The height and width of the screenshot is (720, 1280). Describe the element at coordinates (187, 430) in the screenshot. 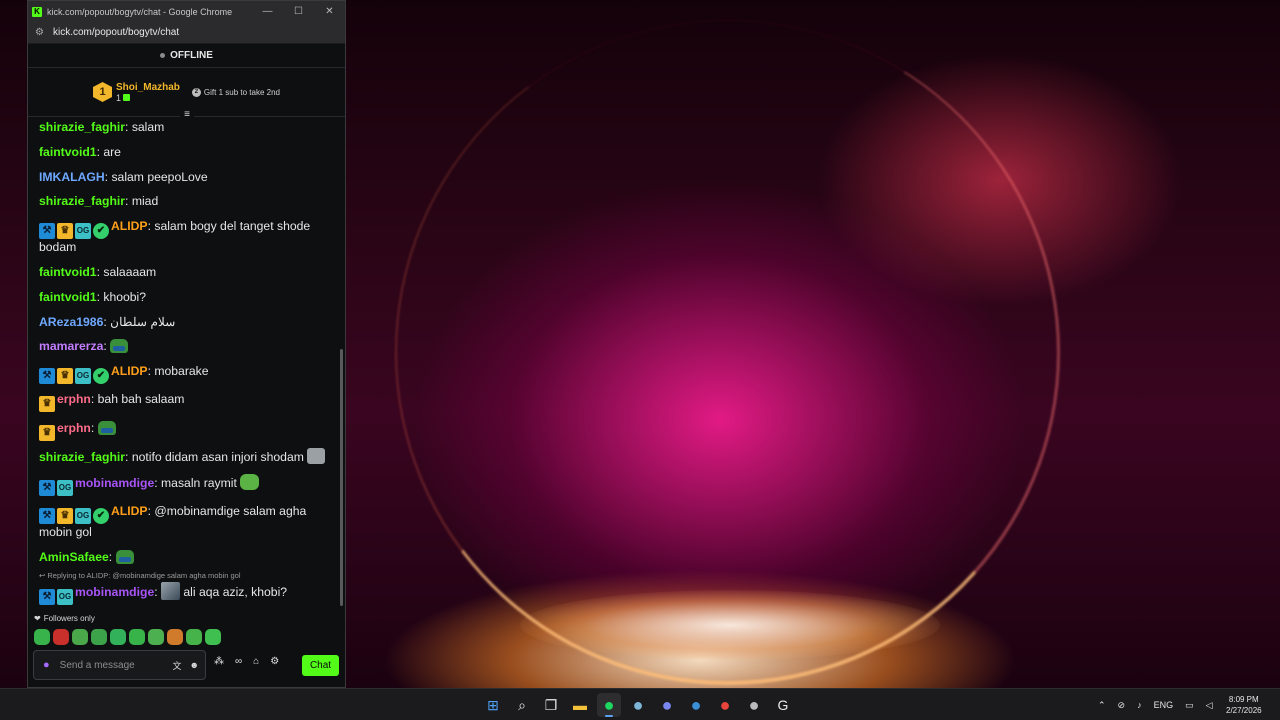

I see `chat-message: ♛ erphn:` at that location.